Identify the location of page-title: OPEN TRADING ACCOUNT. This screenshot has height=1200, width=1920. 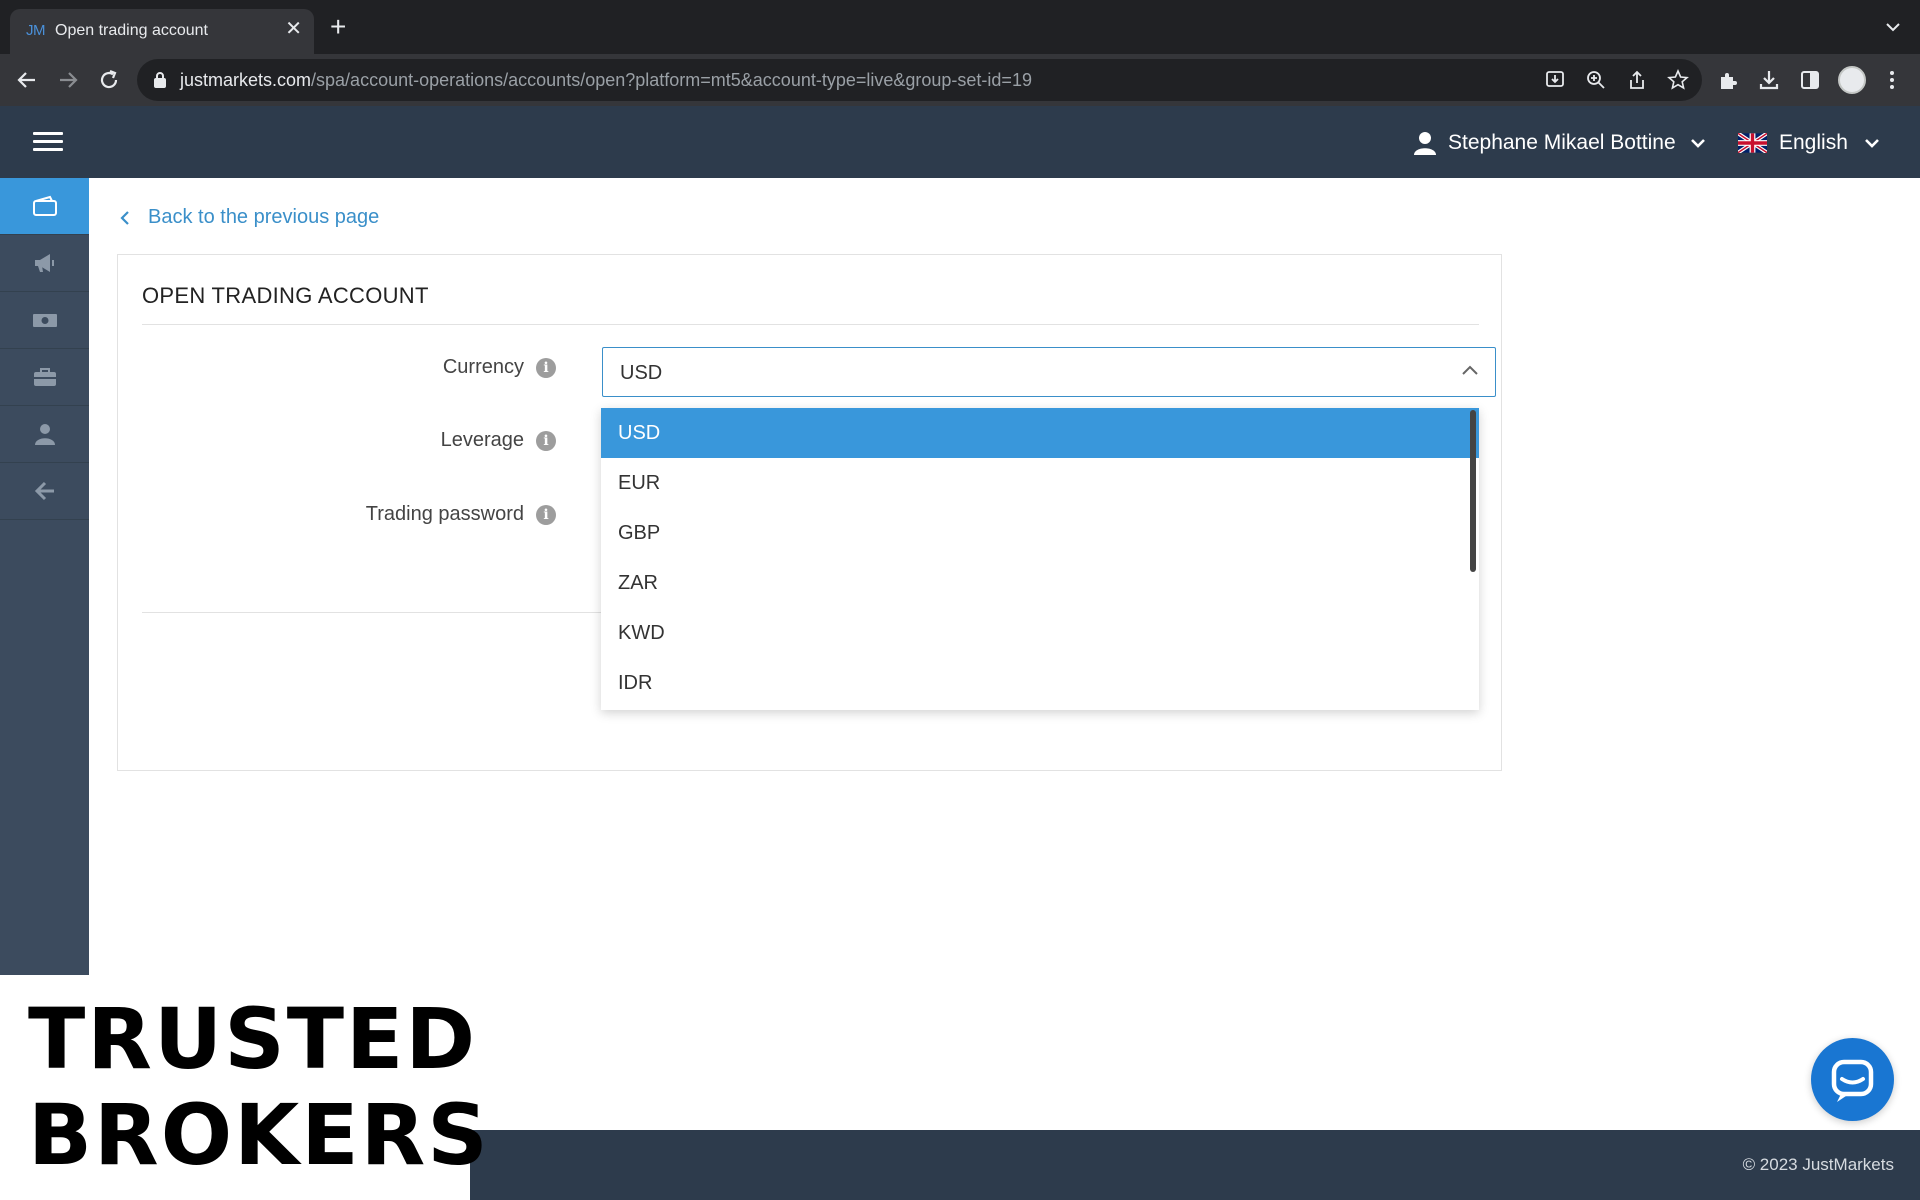
(285, 295).